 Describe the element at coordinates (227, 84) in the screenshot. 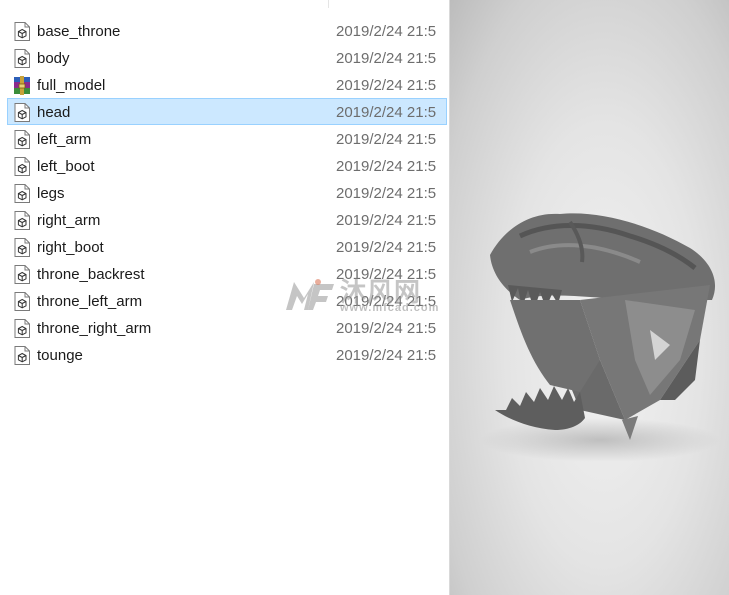

I see `file-row: full_model 2019/2/24 21:5` at that location.